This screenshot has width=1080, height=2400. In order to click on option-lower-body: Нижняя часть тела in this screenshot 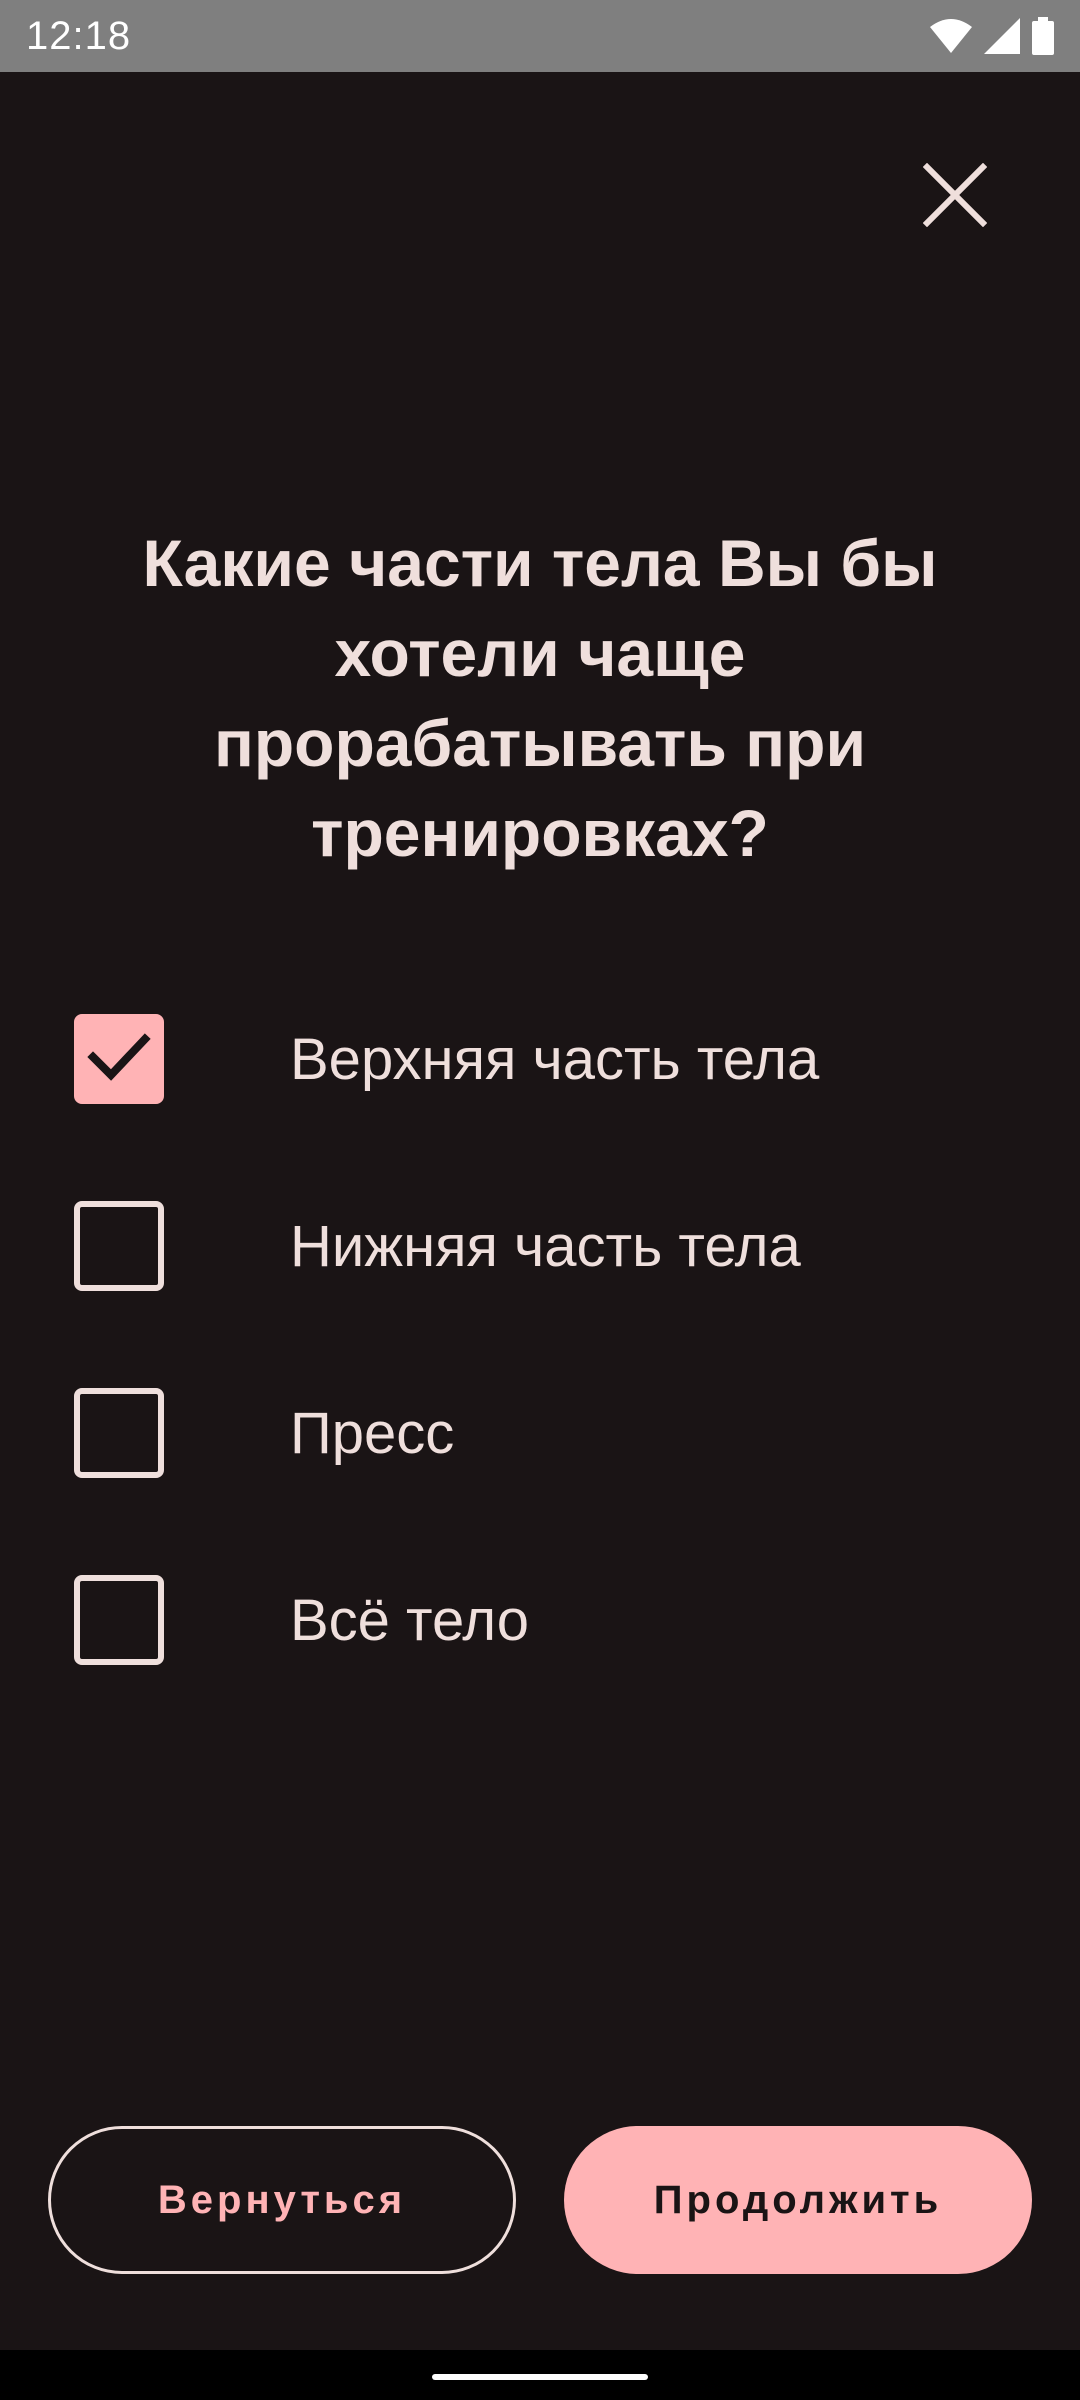, I will do `click(544, 1246)`.